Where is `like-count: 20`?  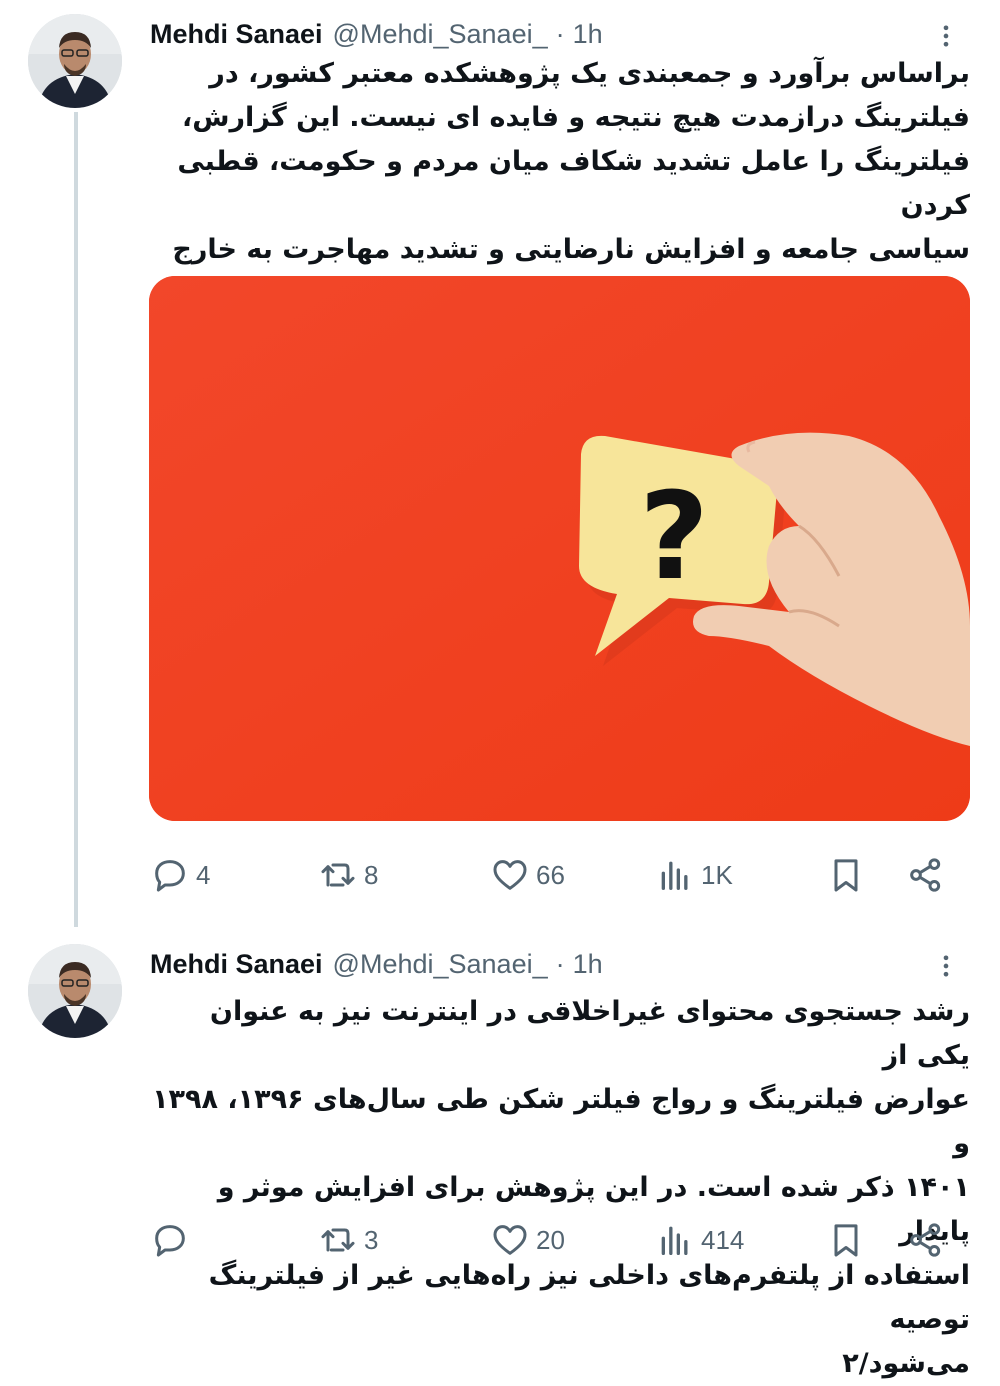 like-count: 20 is located at coordinates (550, 1239).